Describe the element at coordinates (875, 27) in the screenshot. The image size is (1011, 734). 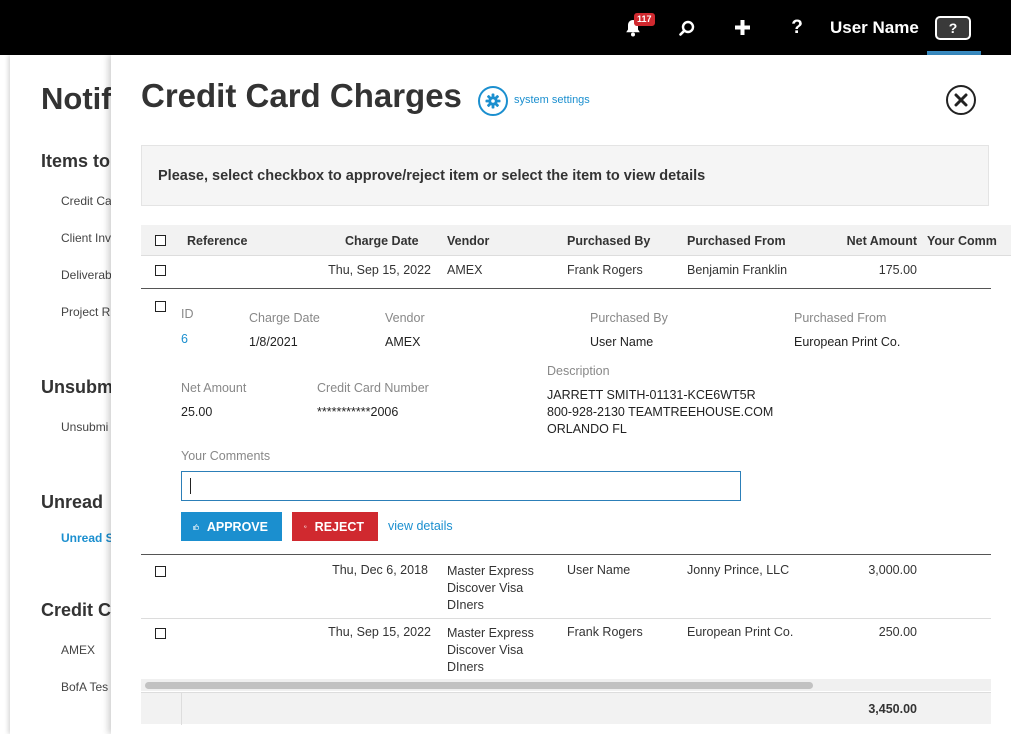
I see `user-menu: User Name` at that location.